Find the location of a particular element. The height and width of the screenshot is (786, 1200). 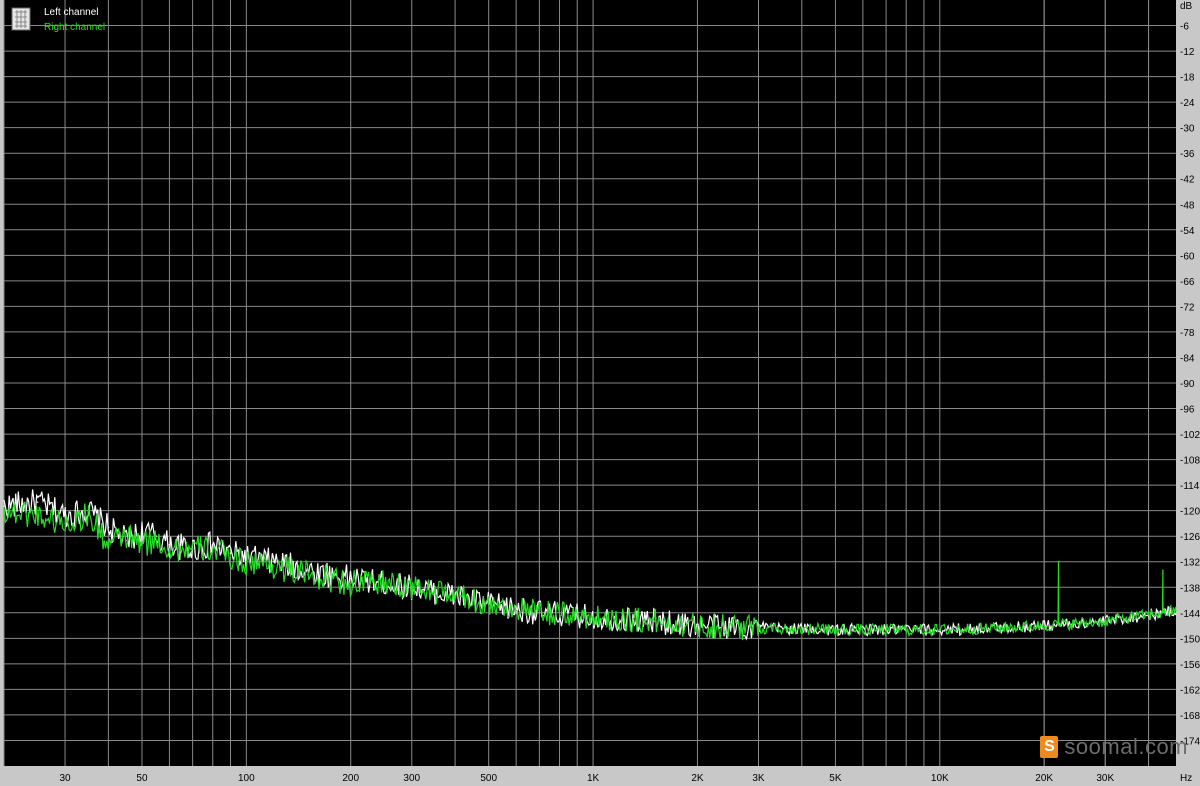

legend-left-channel: Left channel is located at coordinates (71, 12).